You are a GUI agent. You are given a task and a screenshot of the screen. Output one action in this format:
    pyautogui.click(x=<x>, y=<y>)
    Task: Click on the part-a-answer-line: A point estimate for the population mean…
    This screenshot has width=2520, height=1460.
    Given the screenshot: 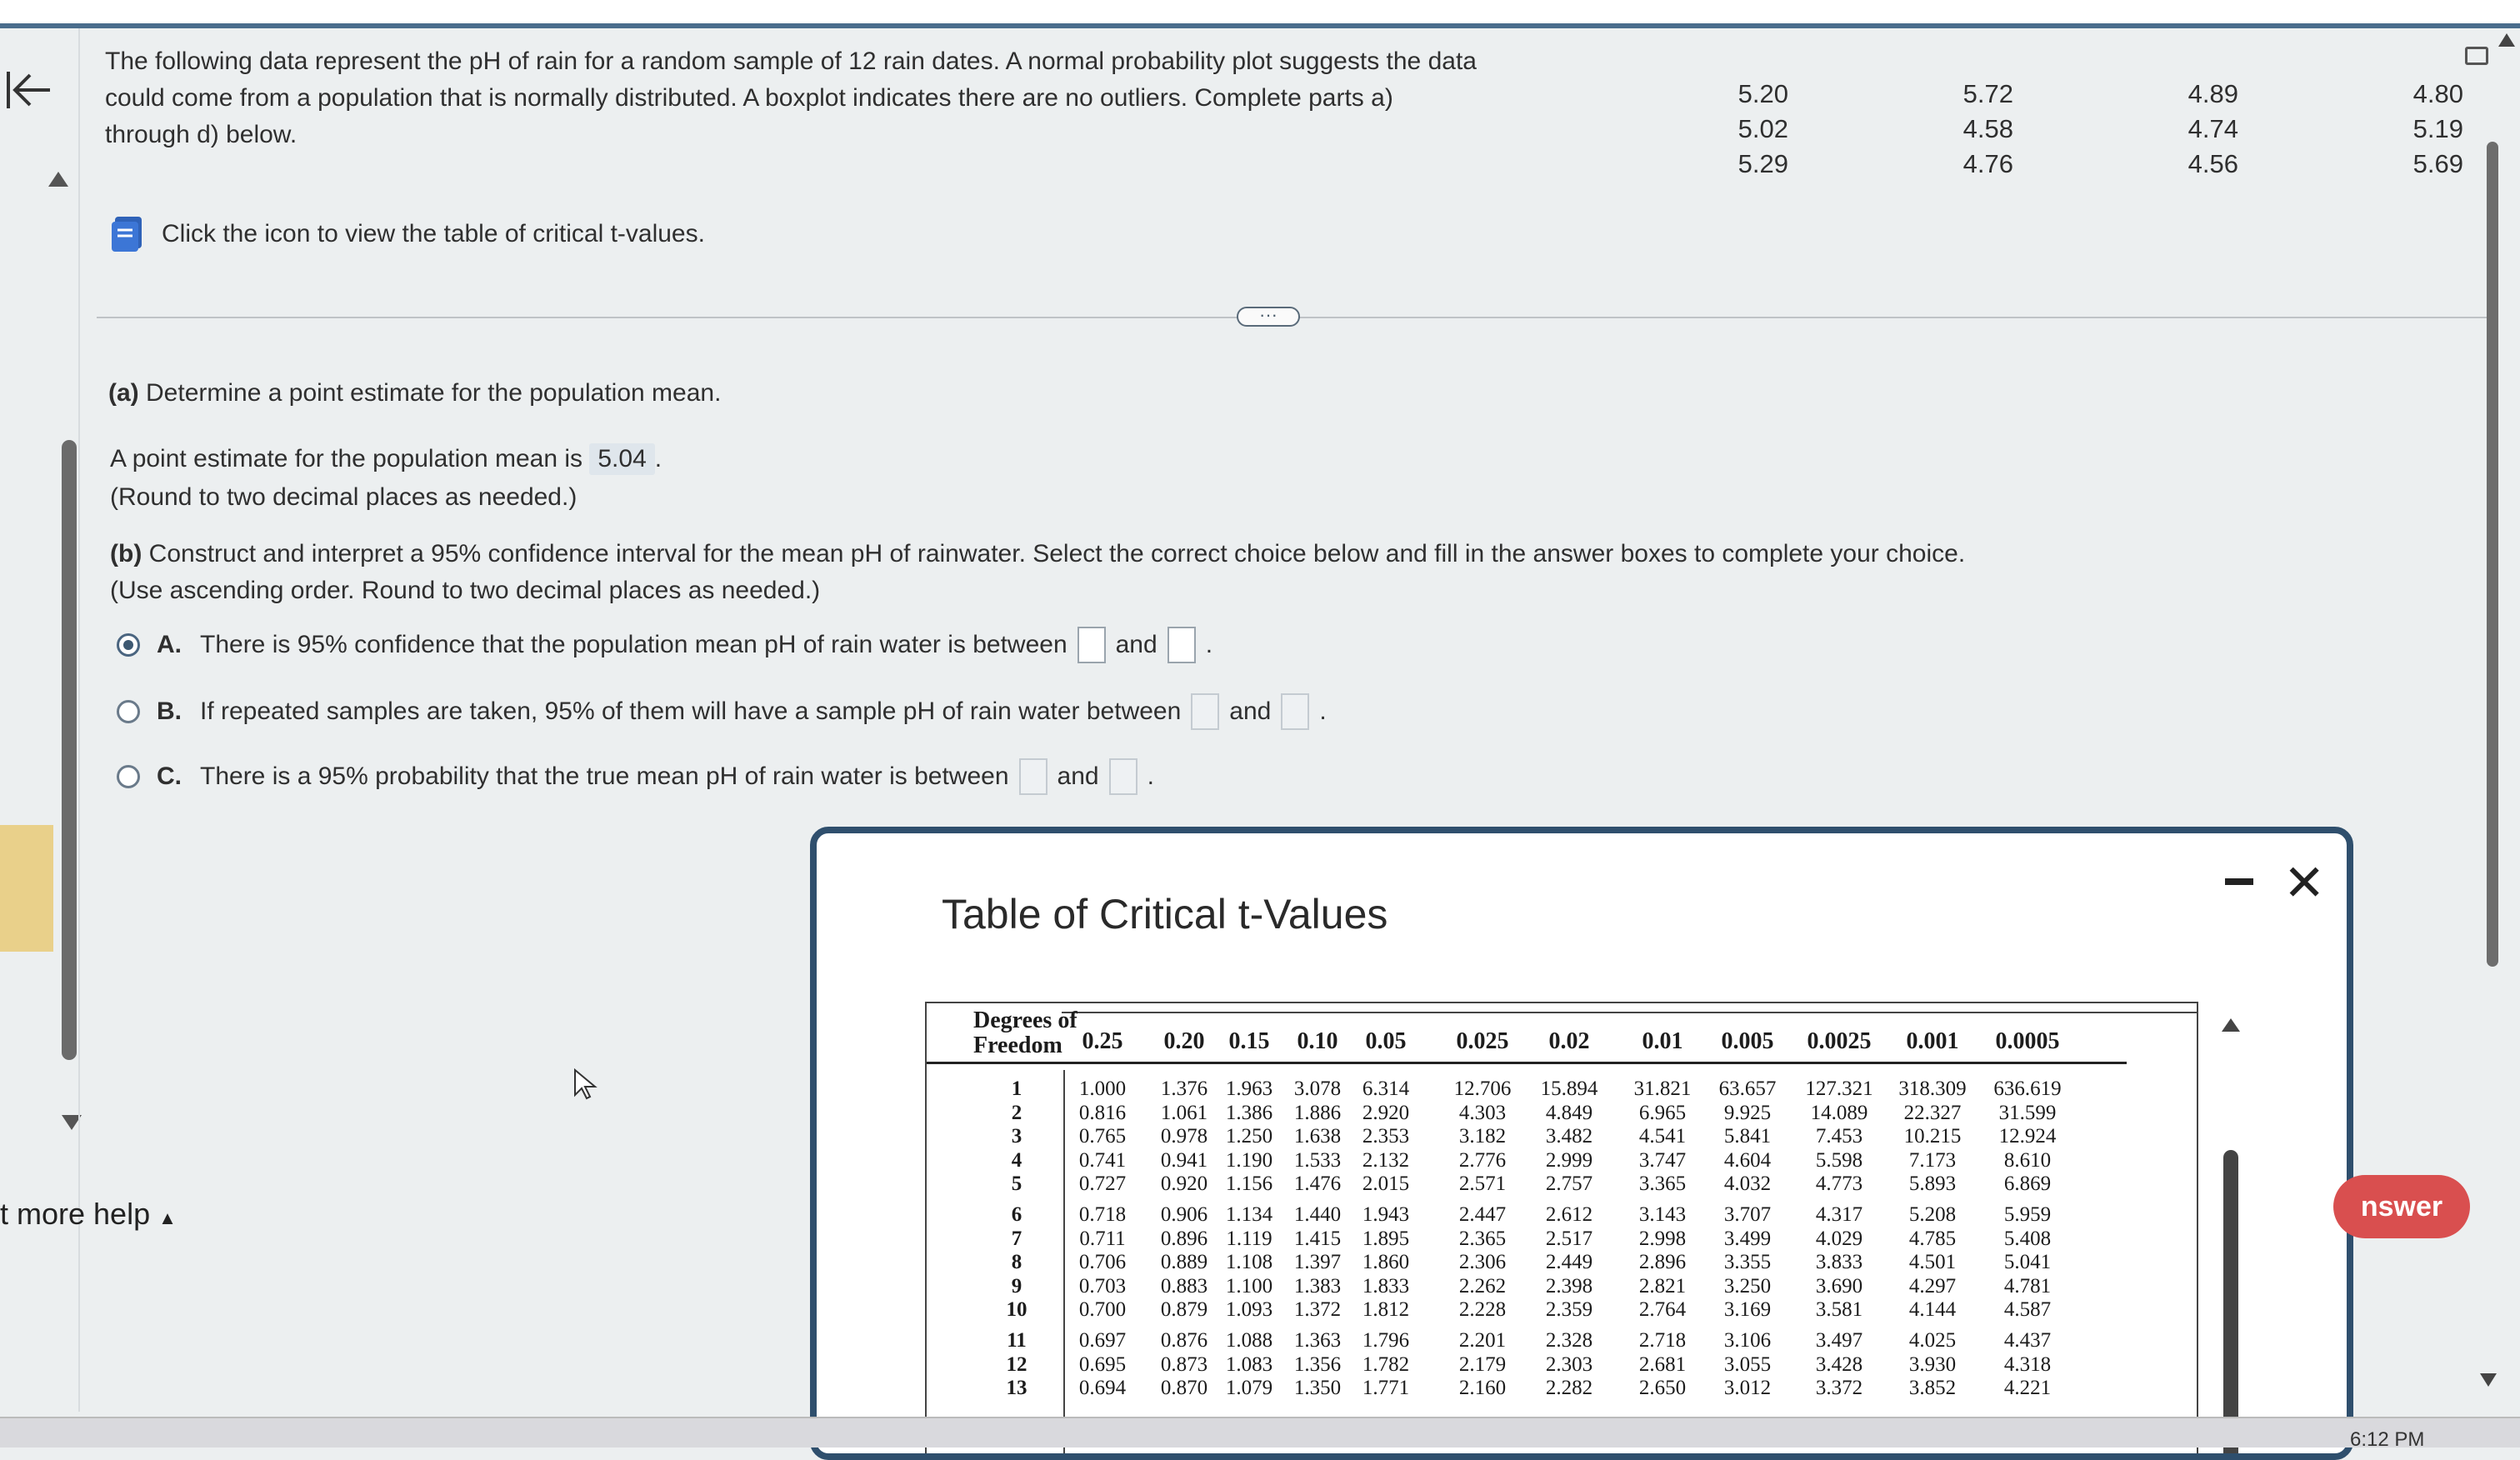 What is the action you would take?
    pyautogui.click(x=386, y=459)
    